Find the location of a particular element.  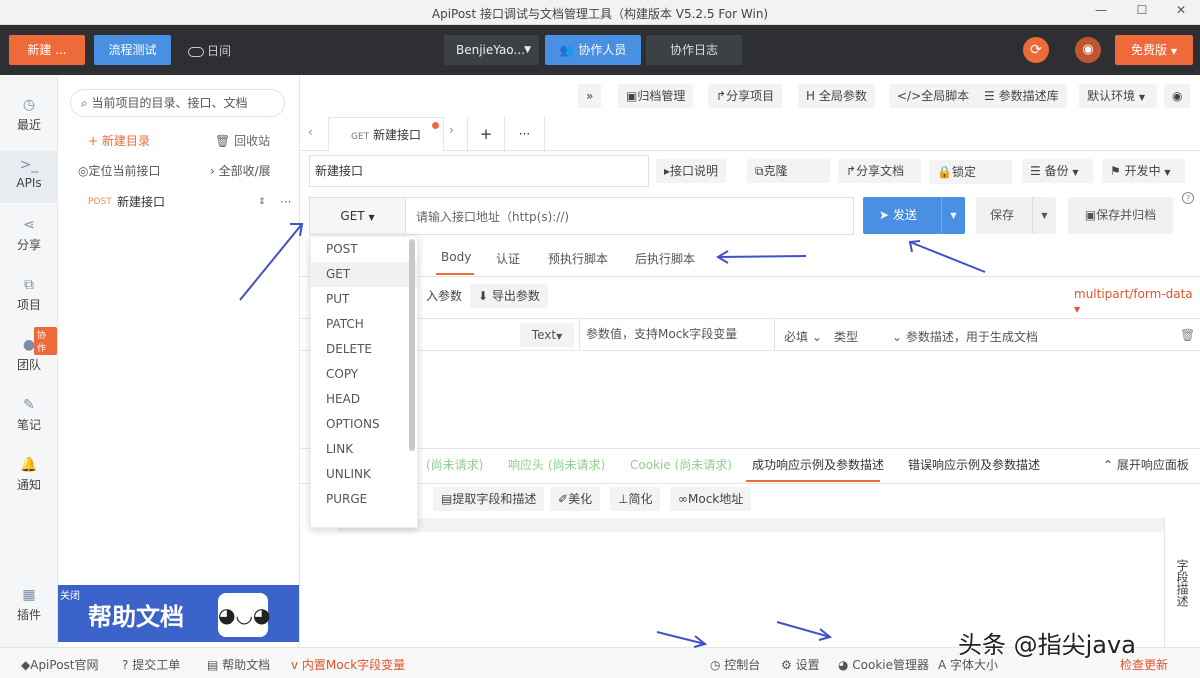

arrow-console is located at coordinates (682, 639).